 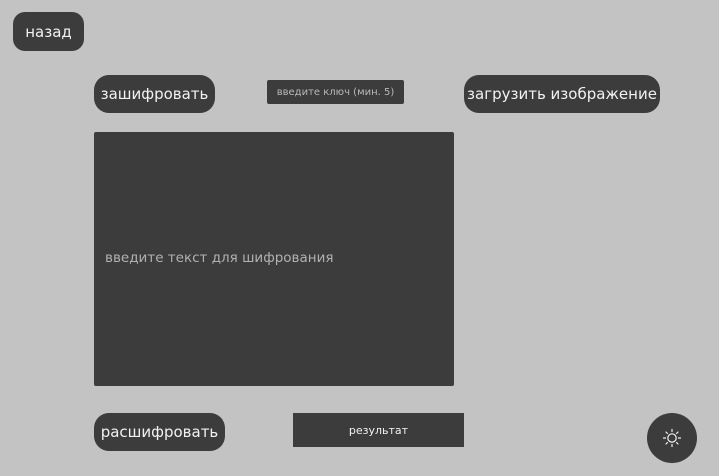 What do you see at coordinates (159, 432) in the screenshot?
I see `decrypt-button: расшифровать` at bounding box center [159, 432].